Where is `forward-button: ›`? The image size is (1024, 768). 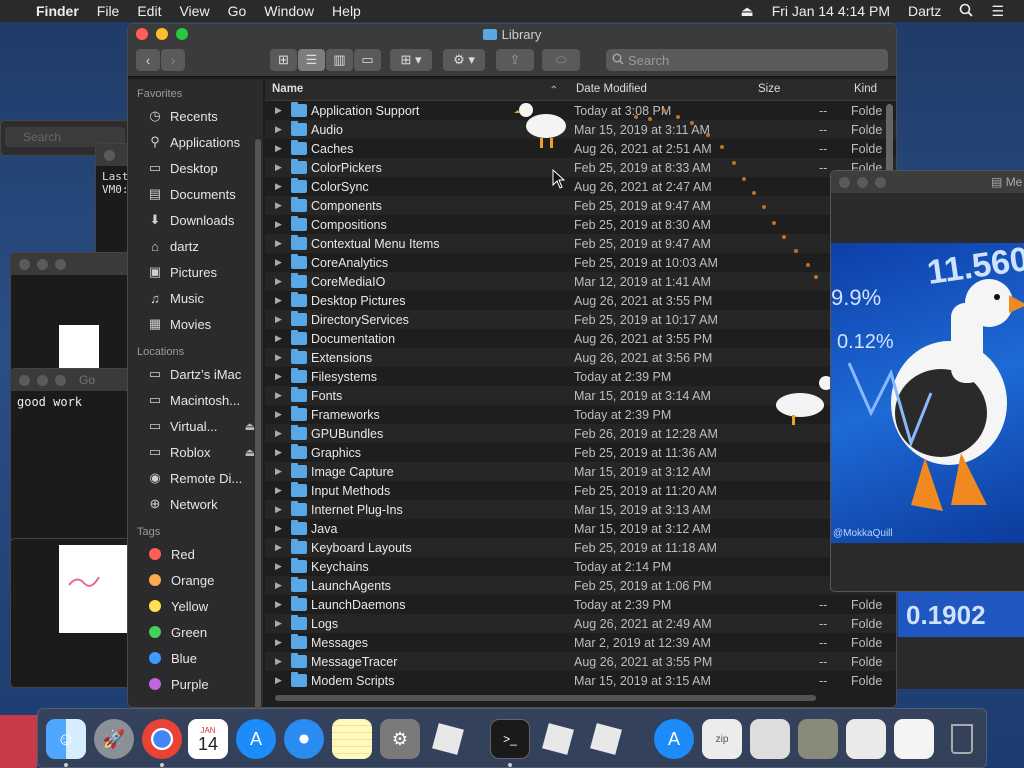 forward-button: › is located at coordinates (173, 60).